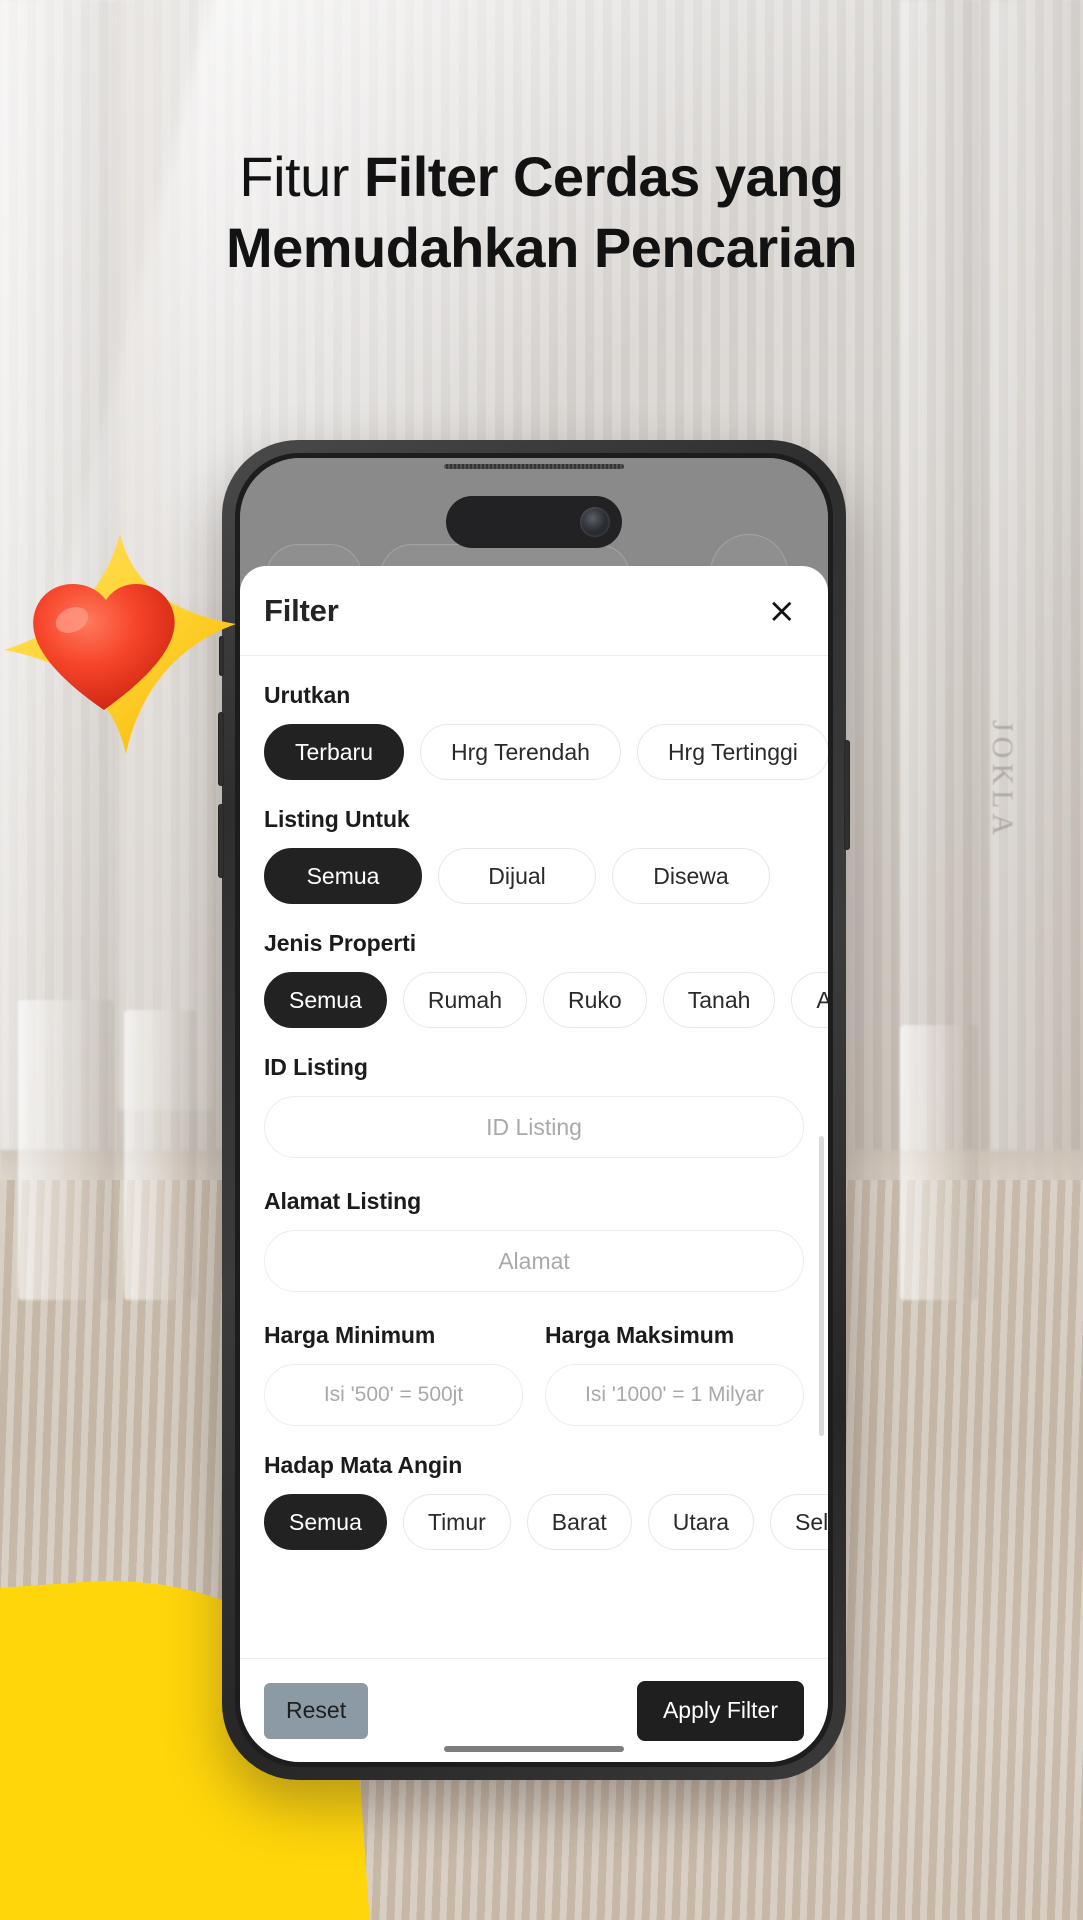 This screenshot has width=1083, height=1920. What do you see at coordinates (541, 247) in the screenshot?
I see `headline-line-2: Memudahkan Pencarian` at bounding box center [541, 247].